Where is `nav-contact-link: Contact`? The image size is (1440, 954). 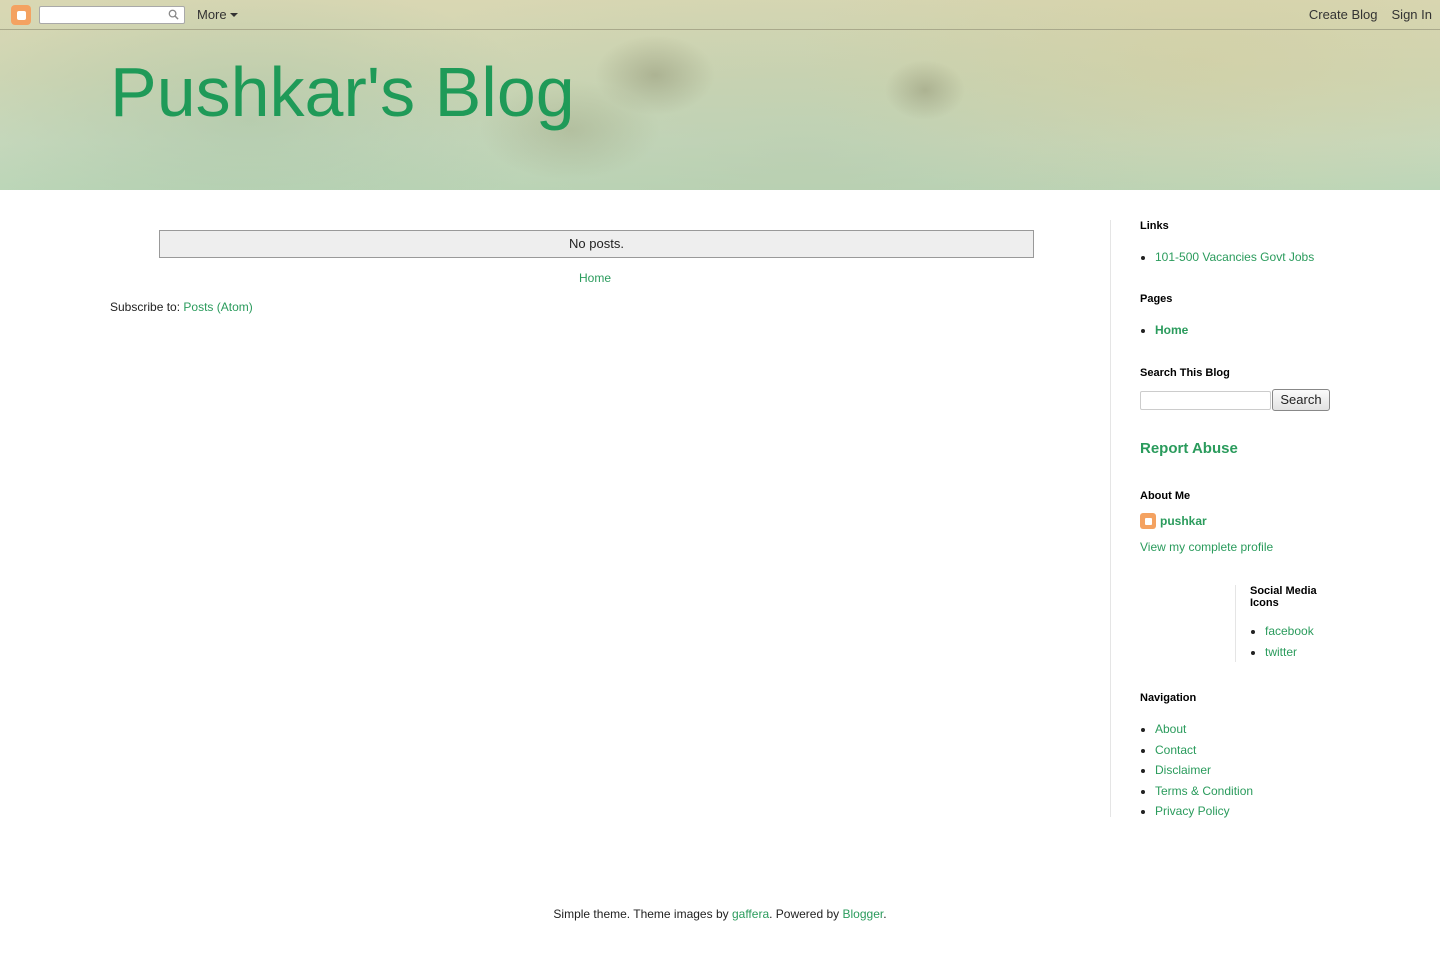 nav-contact-link: Contact is located at coordinates (1175, 750).